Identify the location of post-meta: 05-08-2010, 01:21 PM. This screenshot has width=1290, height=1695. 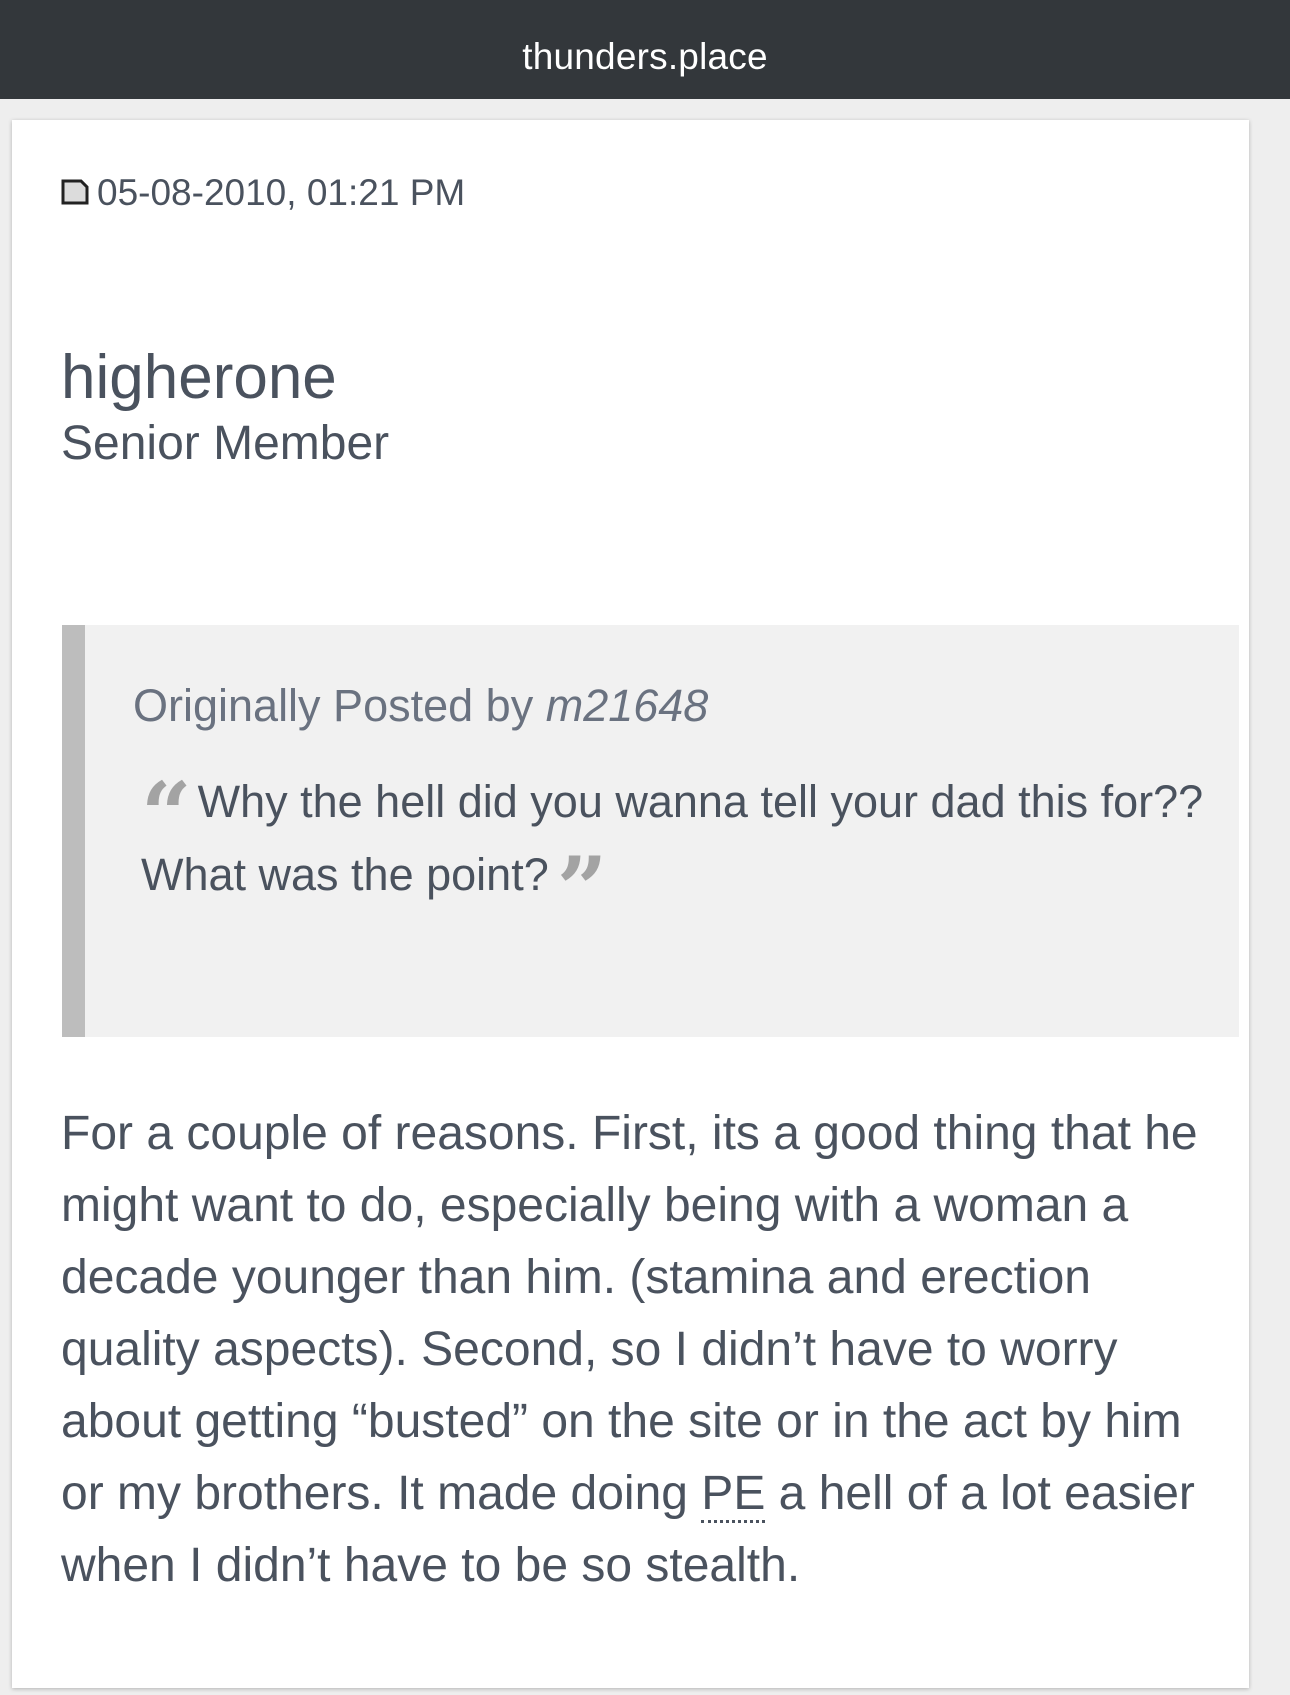
(263, 193).